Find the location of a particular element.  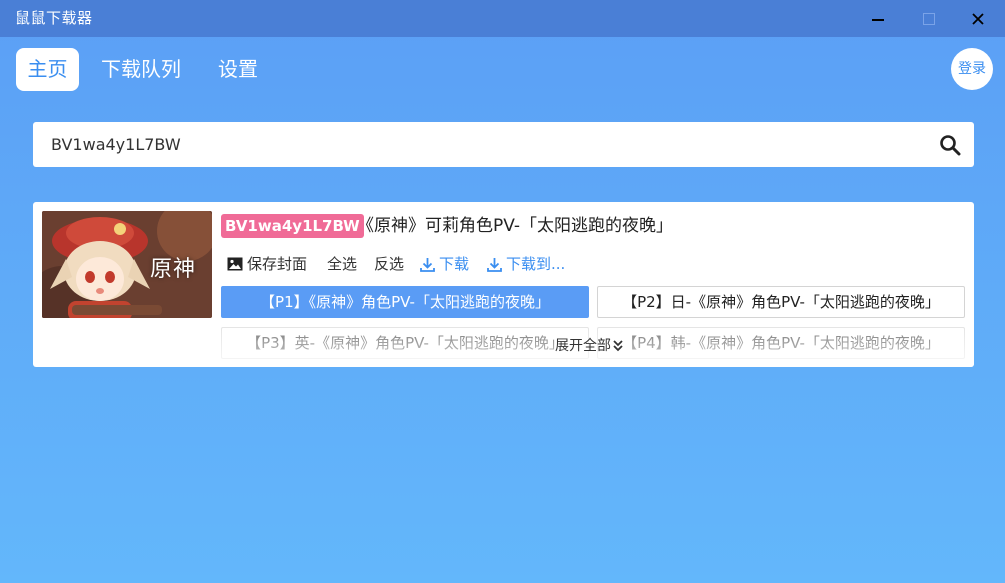

close-icon is located at coordinates (978, 18).